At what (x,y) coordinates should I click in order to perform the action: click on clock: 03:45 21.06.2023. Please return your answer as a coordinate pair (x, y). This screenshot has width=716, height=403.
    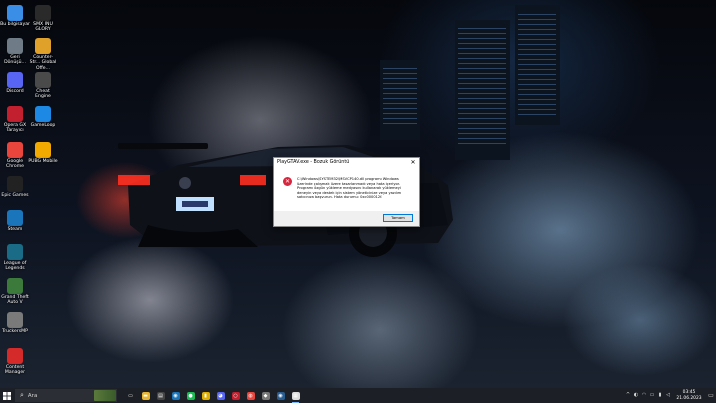
    Looking at the image, I should click on (689, 395).